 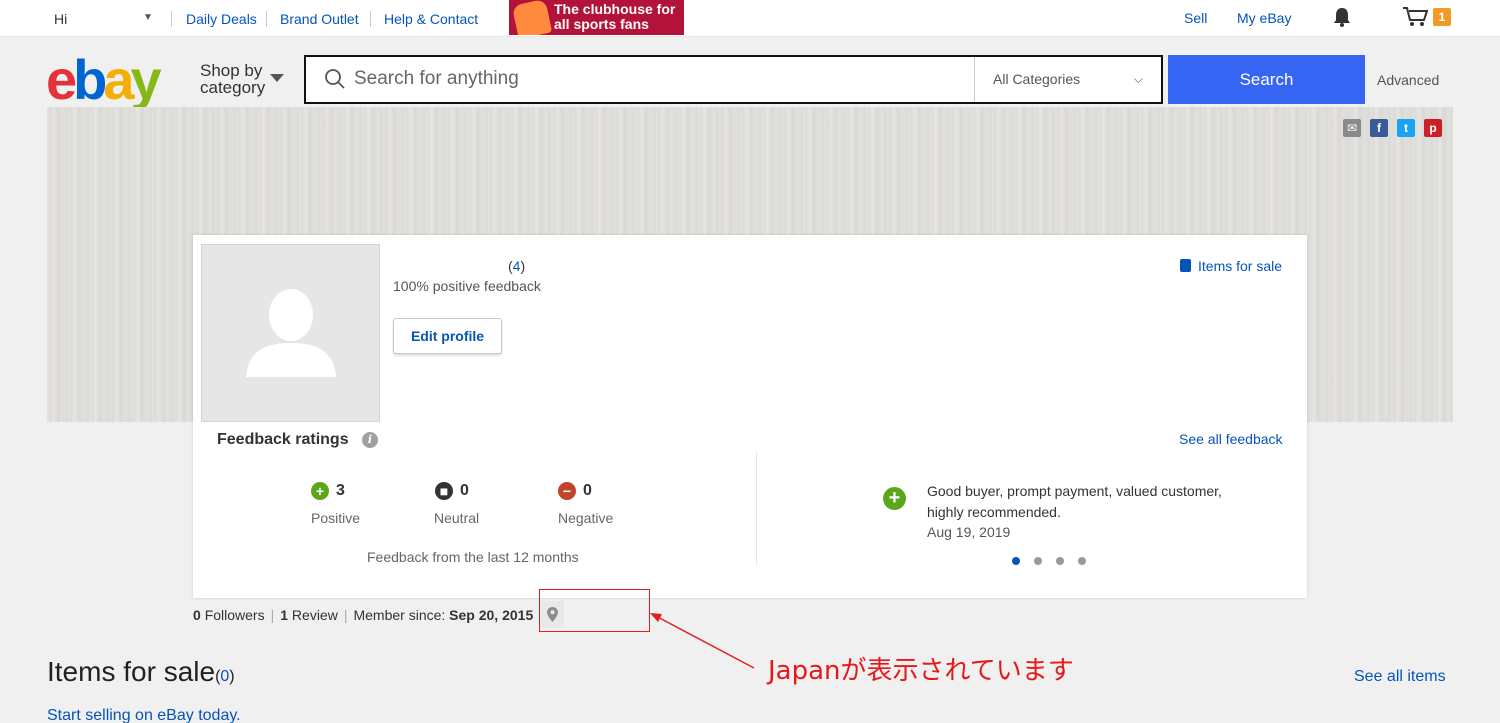 What do you see at coordinates (1400, 677) in the screenshot?
I see `see-all-items-link: See all items` at bounding box center [1400, 677].